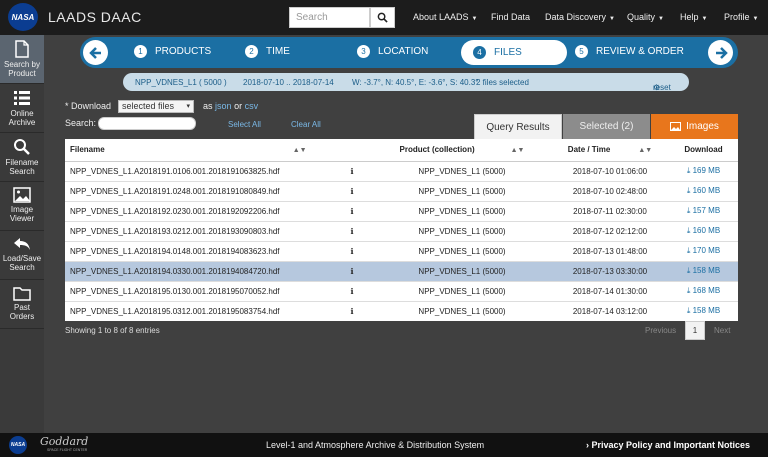 The width and height of the screenshot is (768, 457). I want to click on previous-page-button: Previous, so click(660, 330).